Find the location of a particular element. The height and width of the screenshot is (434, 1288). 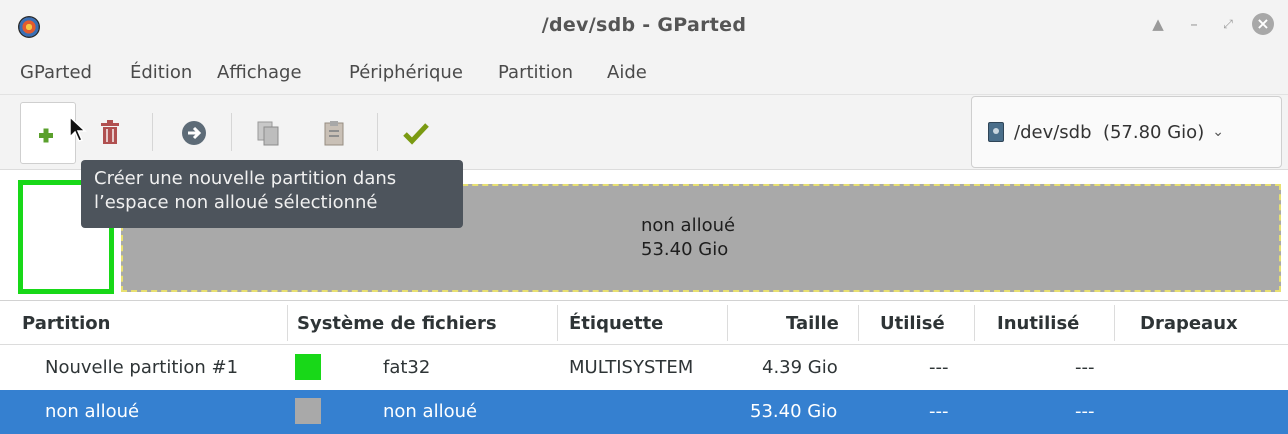

resize-move-icon is located at coordinates (194, 133).